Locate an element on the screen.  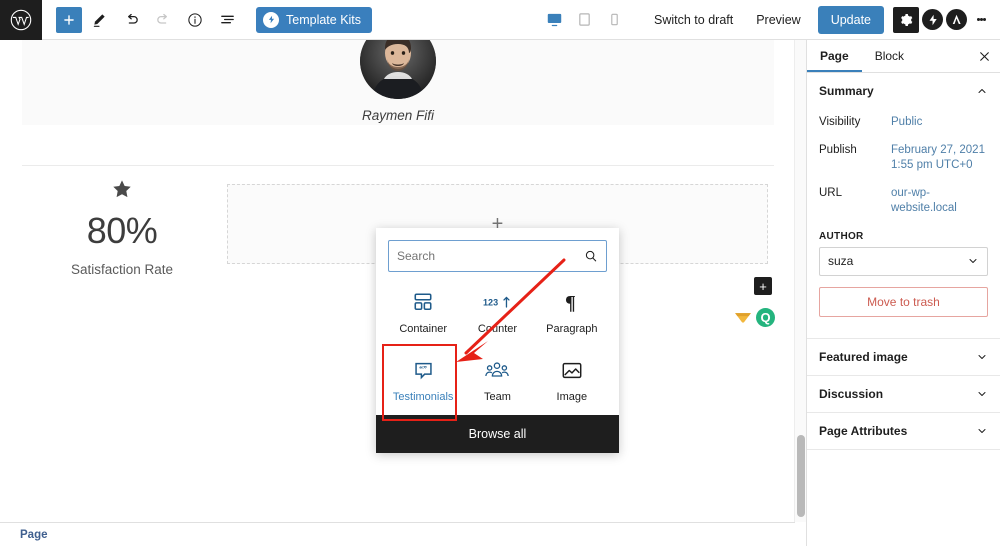
block-inserter-popup: Container 123 Counter ¶ Paragraph is located at coordinates (497, 340).